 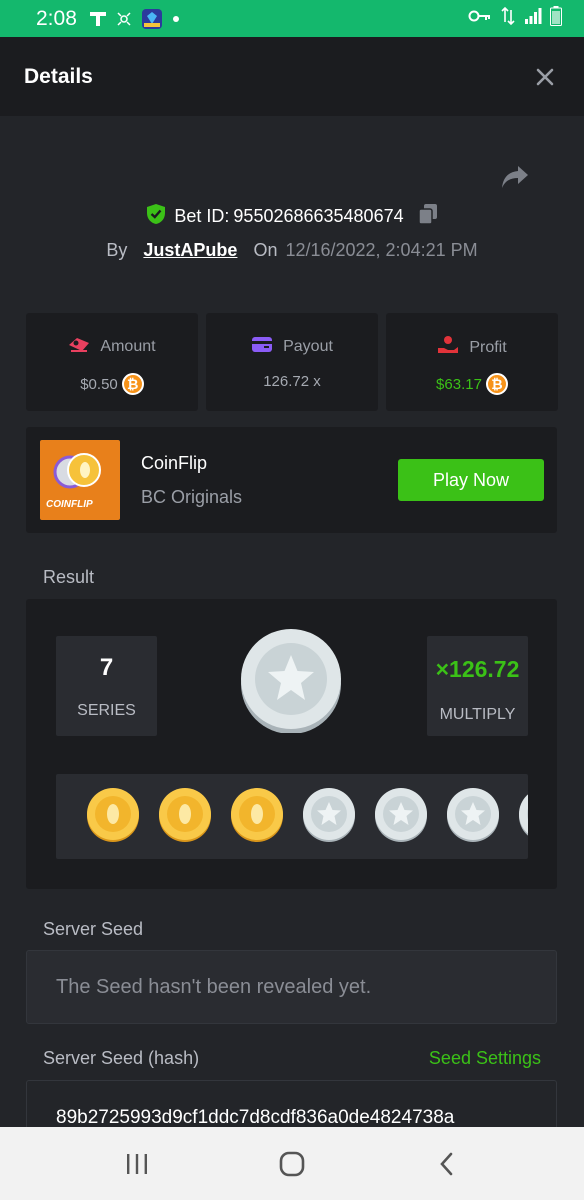 What do you see at coordinates (477, 714) in the screenshot?
I see `multiply-label: MULTIPLY` at bounding box center [477, 714].